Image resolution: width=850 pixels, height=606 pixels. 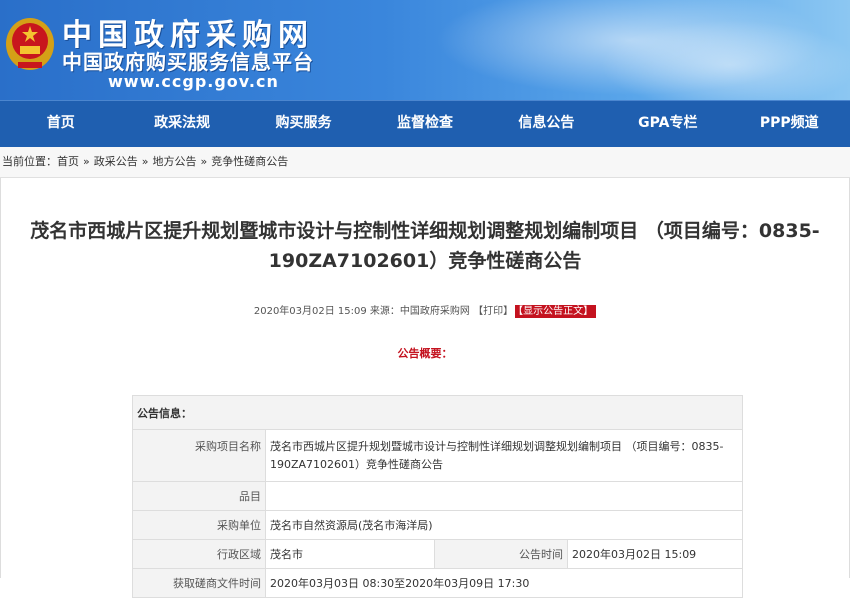 What do you see at coordinates (199, 554) in the screenshot?
I see `region-label: 行政区域` at bounding box center [199, 554].